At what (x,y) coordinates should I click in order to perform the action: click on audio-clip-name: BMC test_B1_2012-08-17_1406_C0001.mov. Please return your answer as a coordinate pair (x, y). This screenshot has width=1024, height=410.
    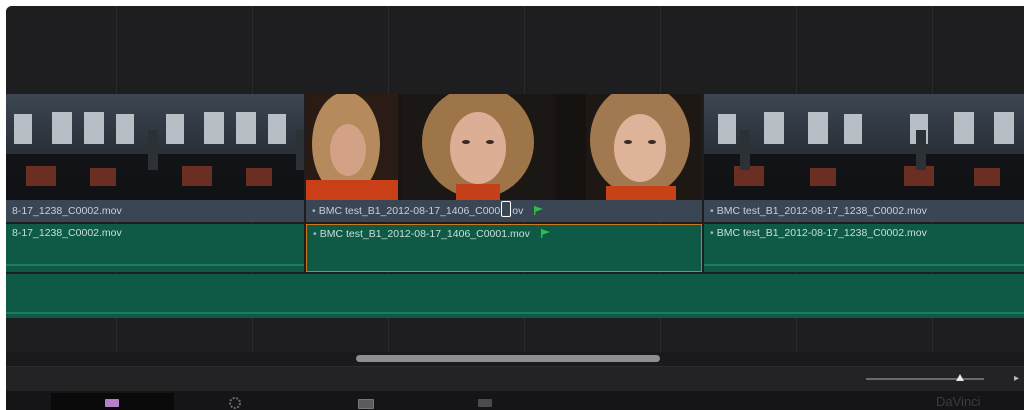
    Looking at the image, I should click on (424, 234).